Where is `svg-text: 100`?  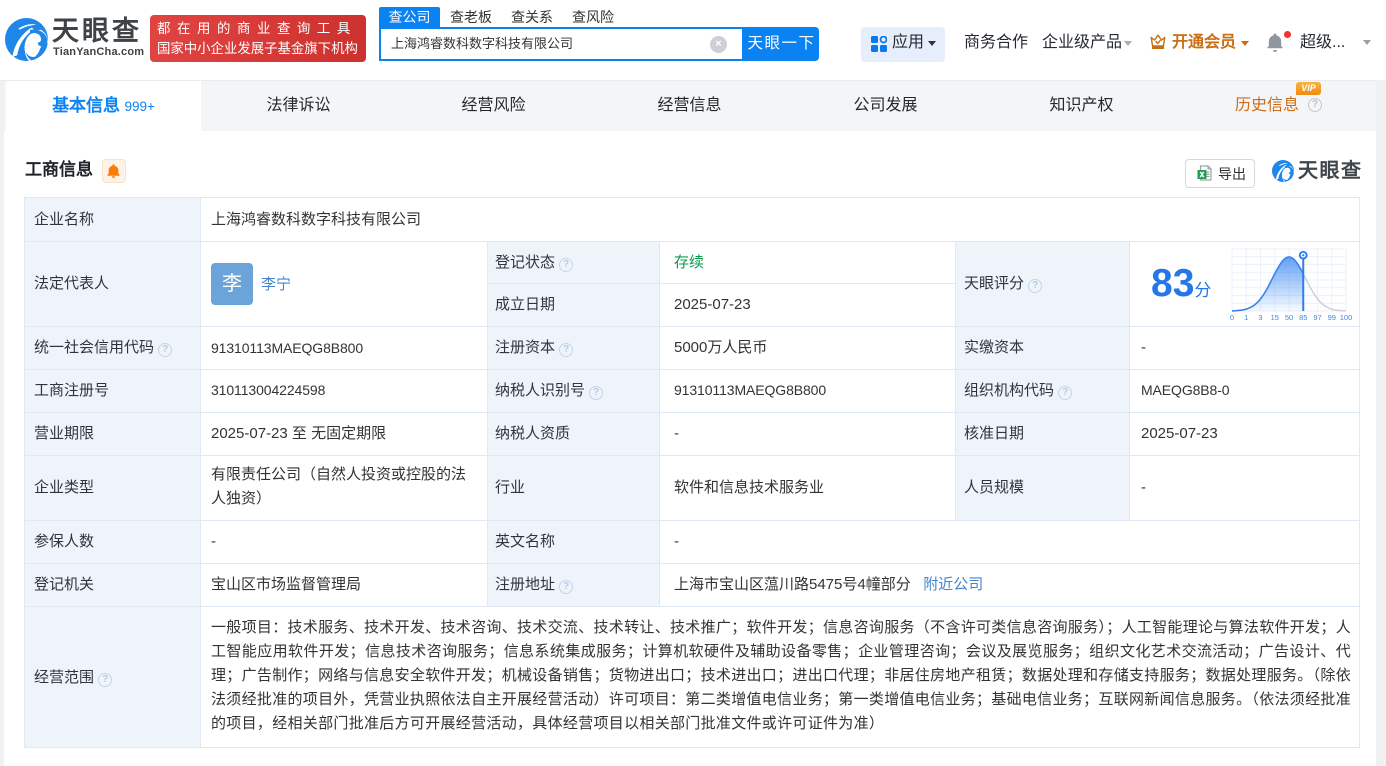
svg-text: 100 is located at coordinates (1346, 317).